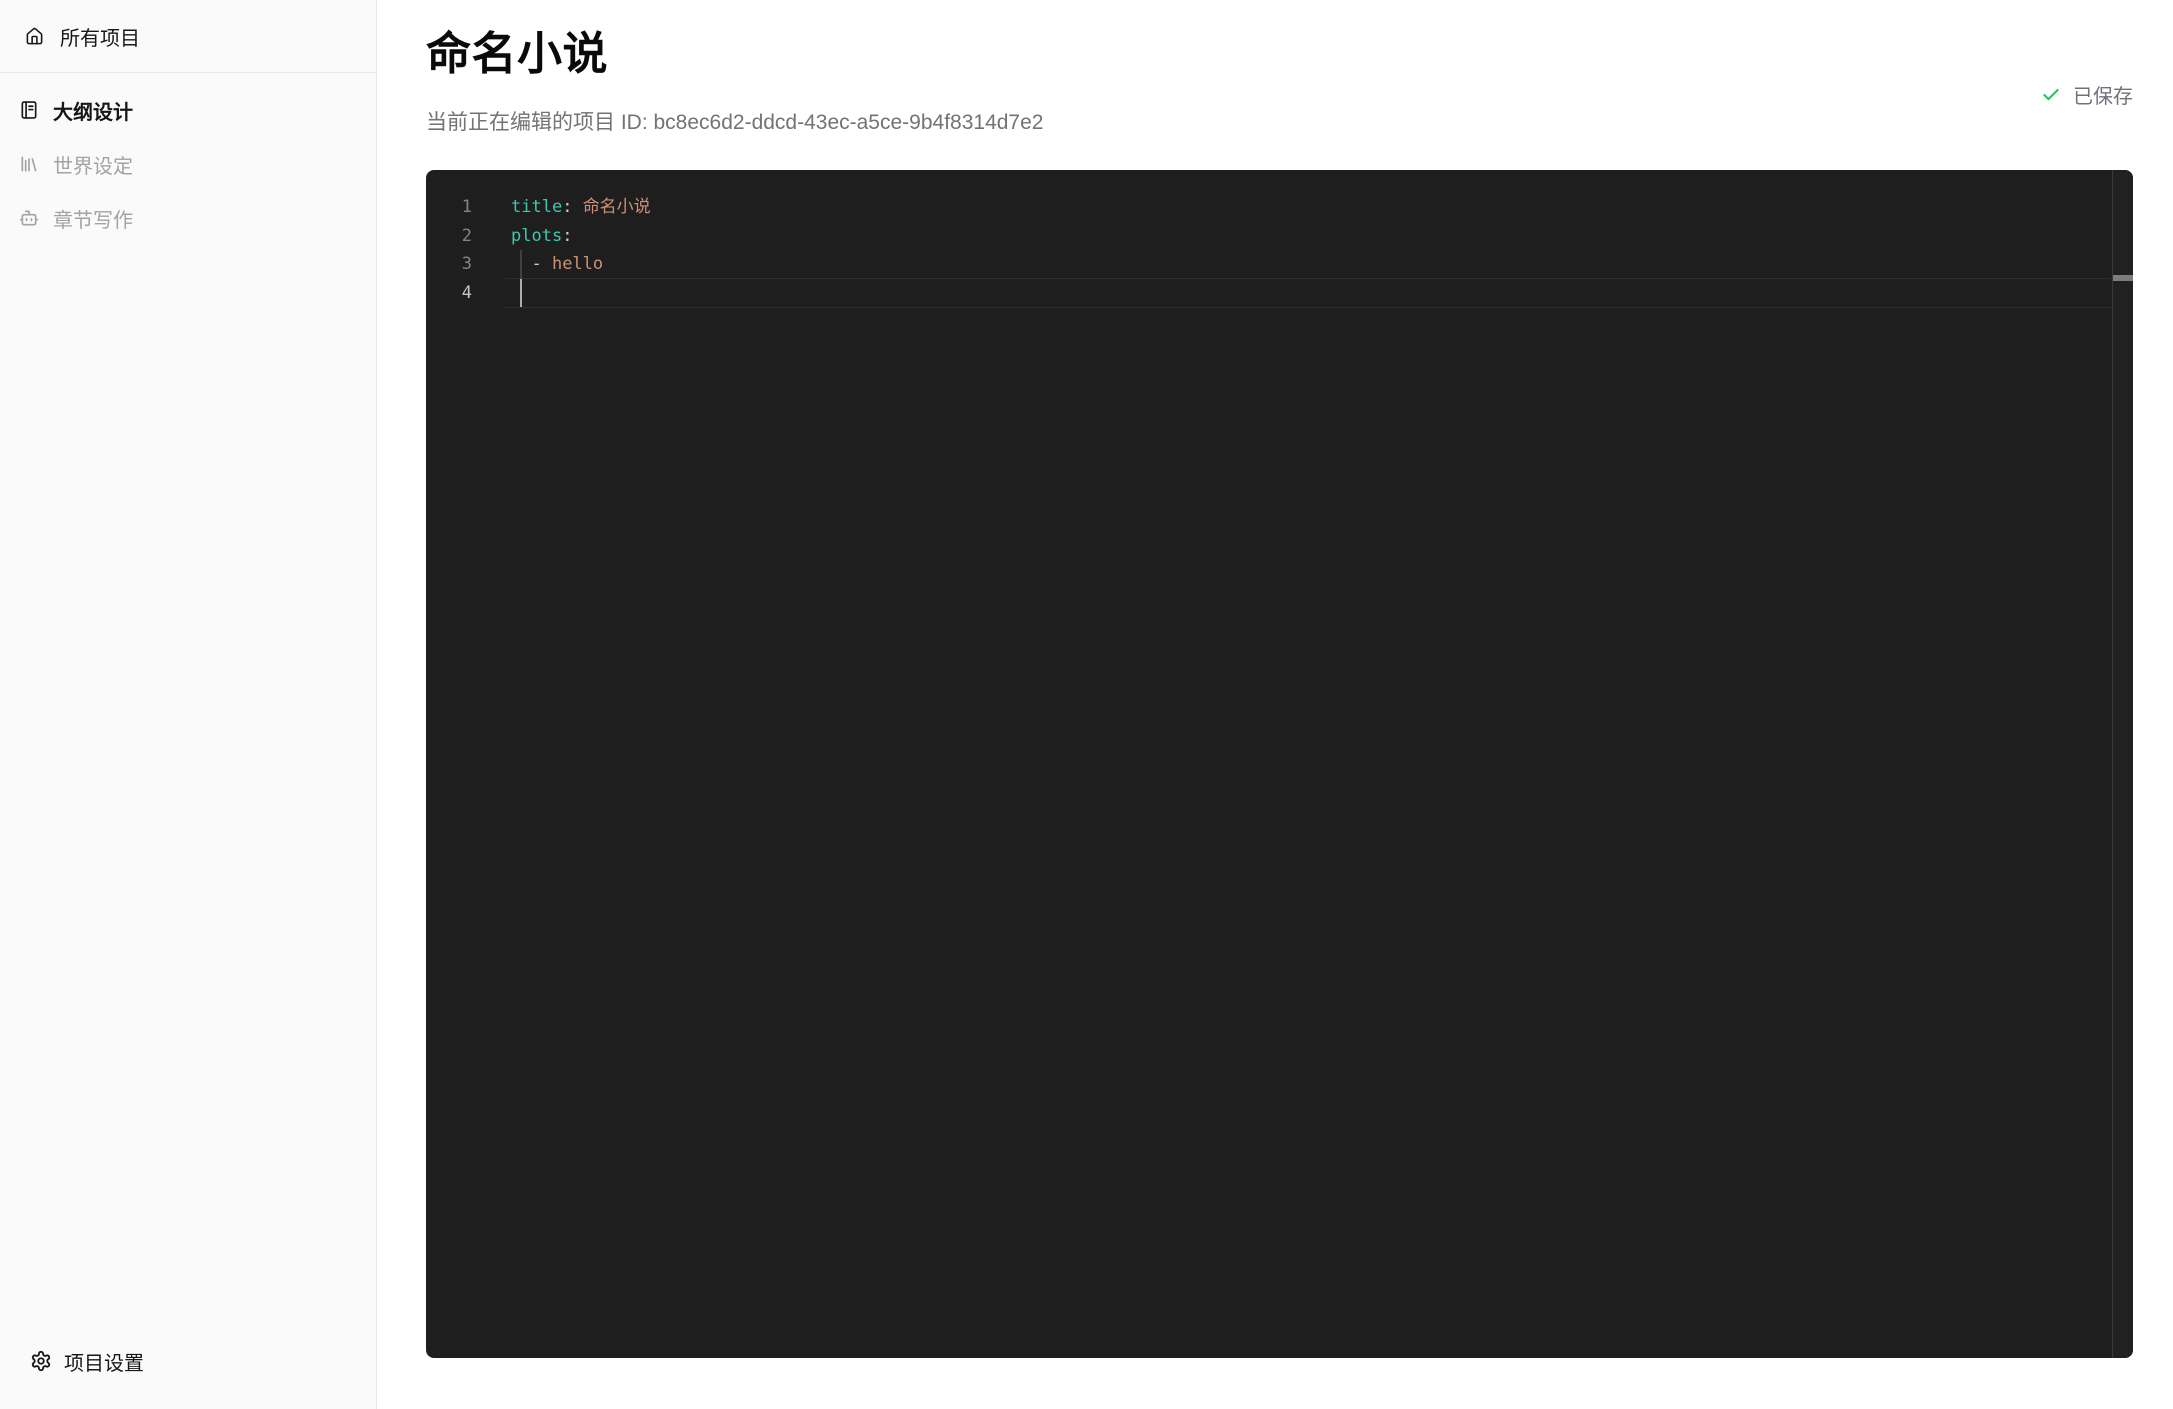  I want to click on line-content: - hello, so click(557, 264).